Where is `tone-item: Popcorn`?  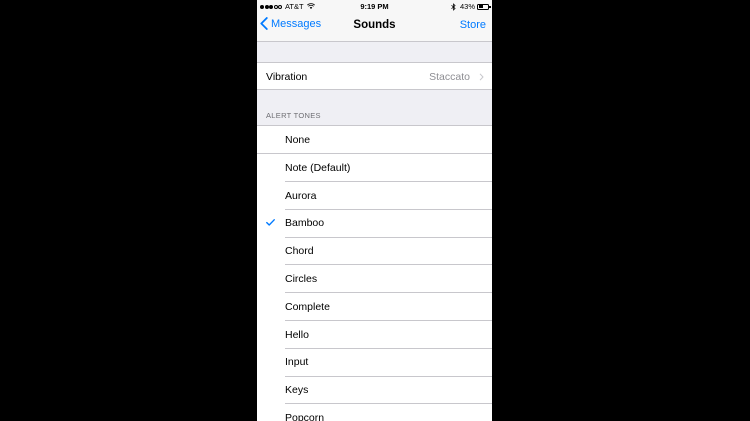 tone-item: Popcorn is located at coordinates (374, 412).